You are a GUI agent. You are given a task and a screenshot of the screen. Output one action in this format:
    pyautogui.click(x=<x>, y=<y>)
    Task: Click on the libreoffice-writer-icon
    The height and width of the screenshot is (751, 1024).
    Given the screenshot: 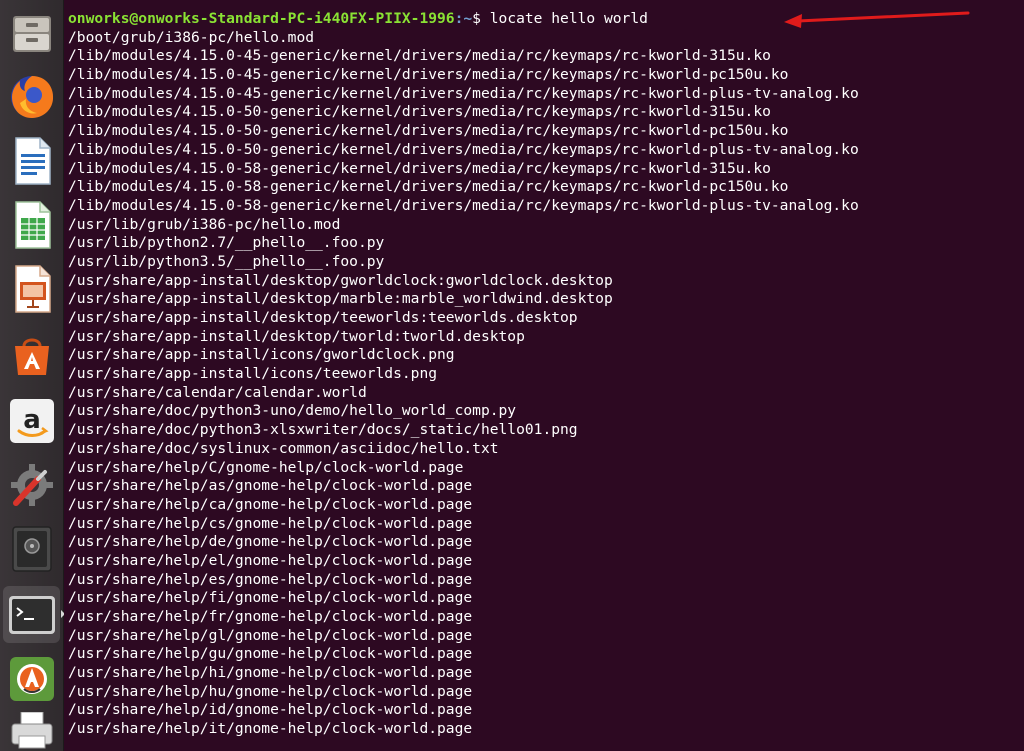 What is the action you would take?
    pyautogui.click(x=32, y=160)
    